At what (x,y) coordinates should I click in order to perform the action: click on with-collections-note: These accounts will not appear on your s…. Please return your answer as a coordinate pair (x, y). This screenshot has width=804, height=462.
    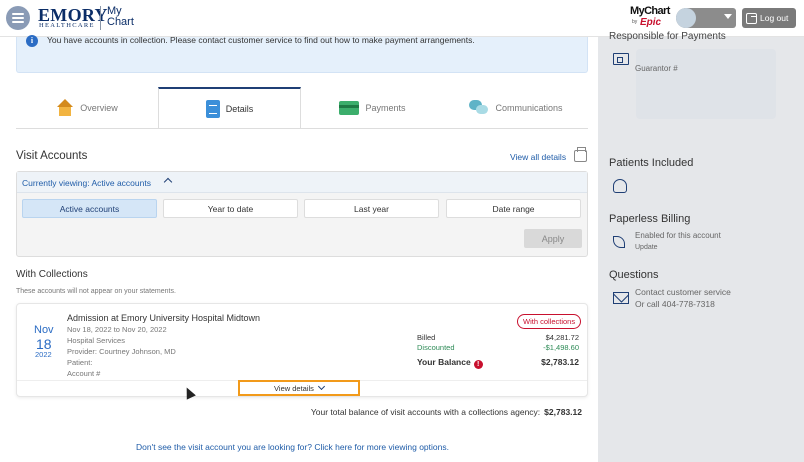
    Looking at the image, I should click on (96, 291).